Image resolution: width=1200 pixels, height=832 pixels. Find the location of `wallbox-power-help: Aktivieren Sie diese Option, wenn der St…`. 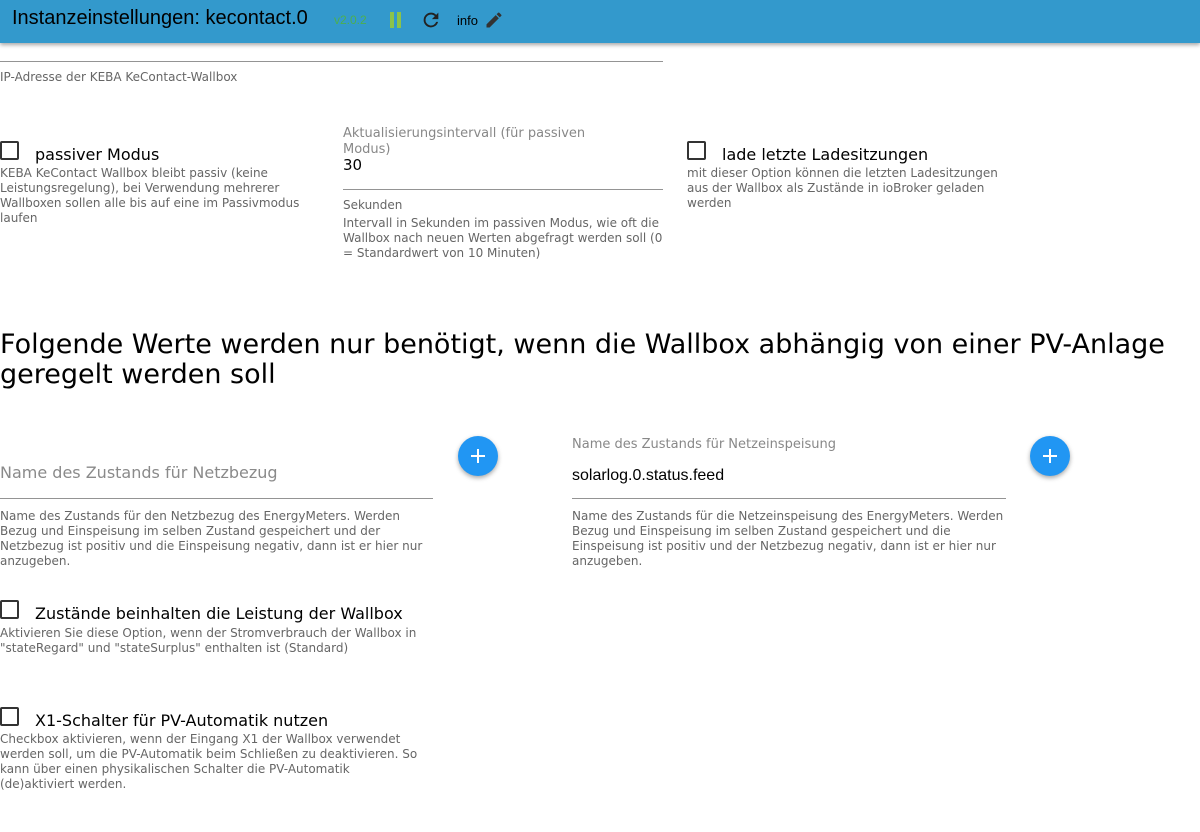

wallbox-power-help: Aktivieren Sie diese Option, wenn der St… is located at coordinates (208, 640).